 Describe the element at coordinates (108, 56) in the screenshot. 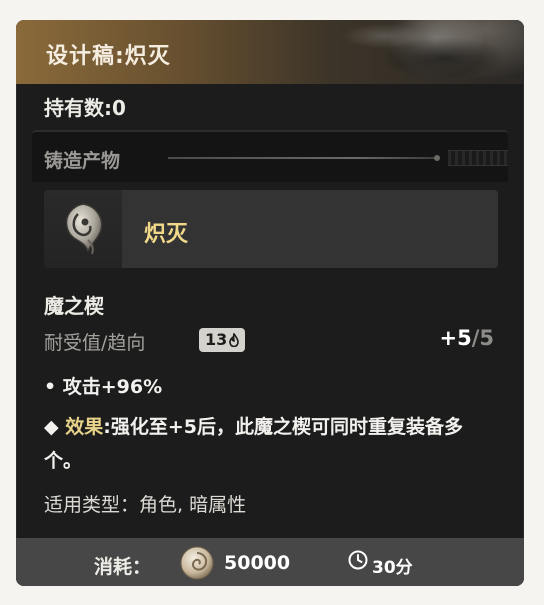

I see `item-title: 设计稿:炽灭` at that location.